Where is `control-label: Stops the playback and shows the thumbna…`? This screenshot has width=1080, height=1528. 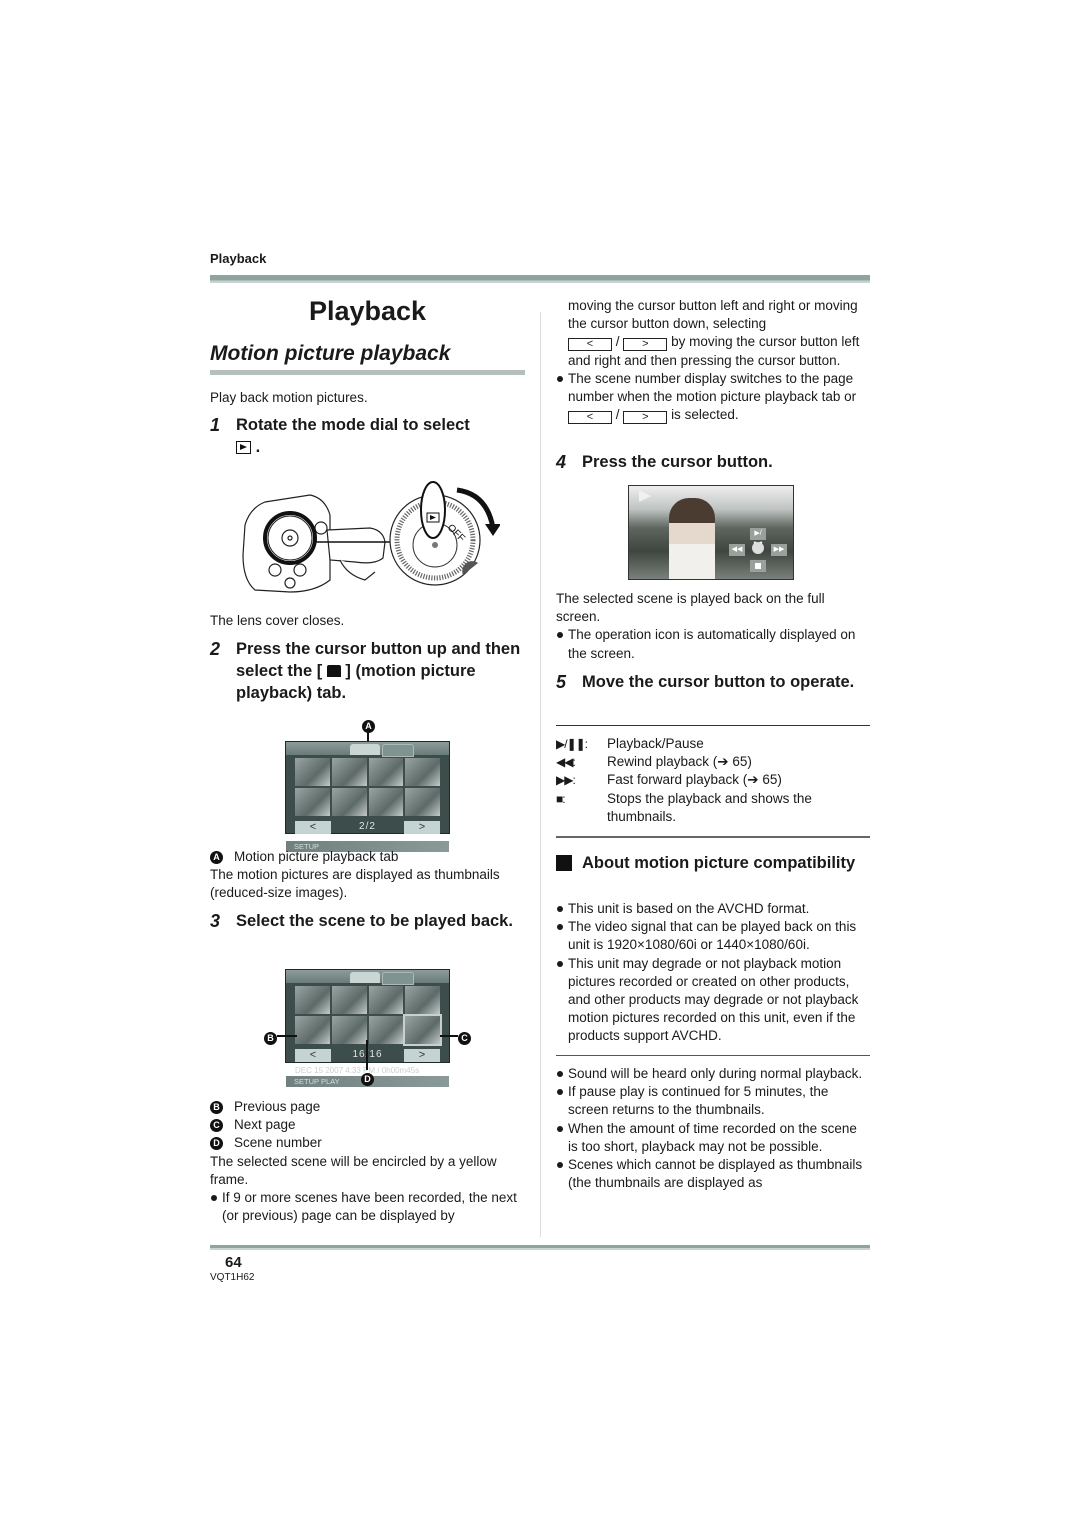
control-label: Stops the playback and shows the thumbna… is located at coordinates (709, 807).